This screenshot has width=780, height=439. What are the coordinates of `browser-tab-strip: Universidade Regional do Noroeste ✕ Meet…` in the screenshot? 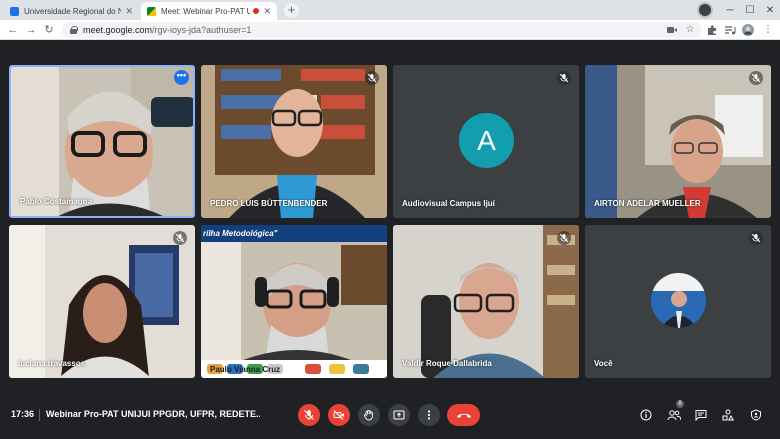 It's located at (390, 10).